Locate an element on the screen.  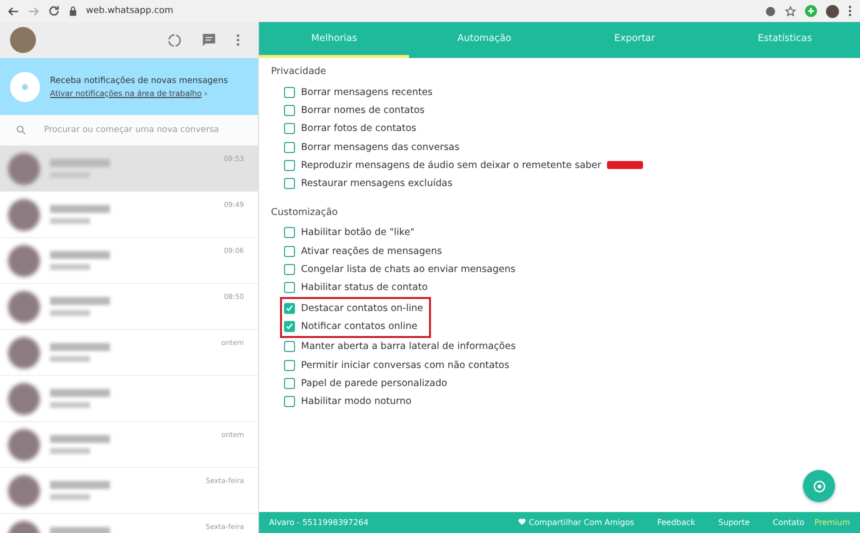
option-label: Notificar contatos online is located at coordinates (359, 326).